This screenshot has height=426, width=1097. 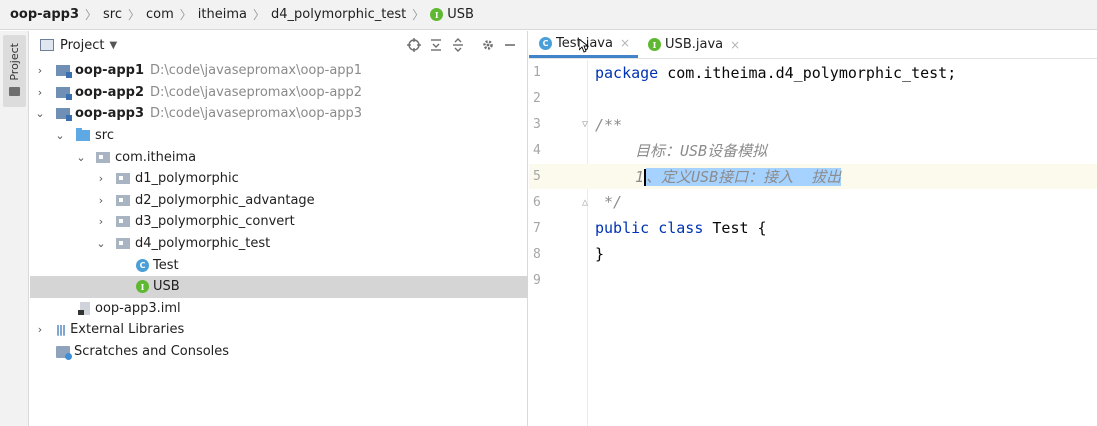 I want to click on tree-item-label: oop-app2, so click(x=109, y=92).